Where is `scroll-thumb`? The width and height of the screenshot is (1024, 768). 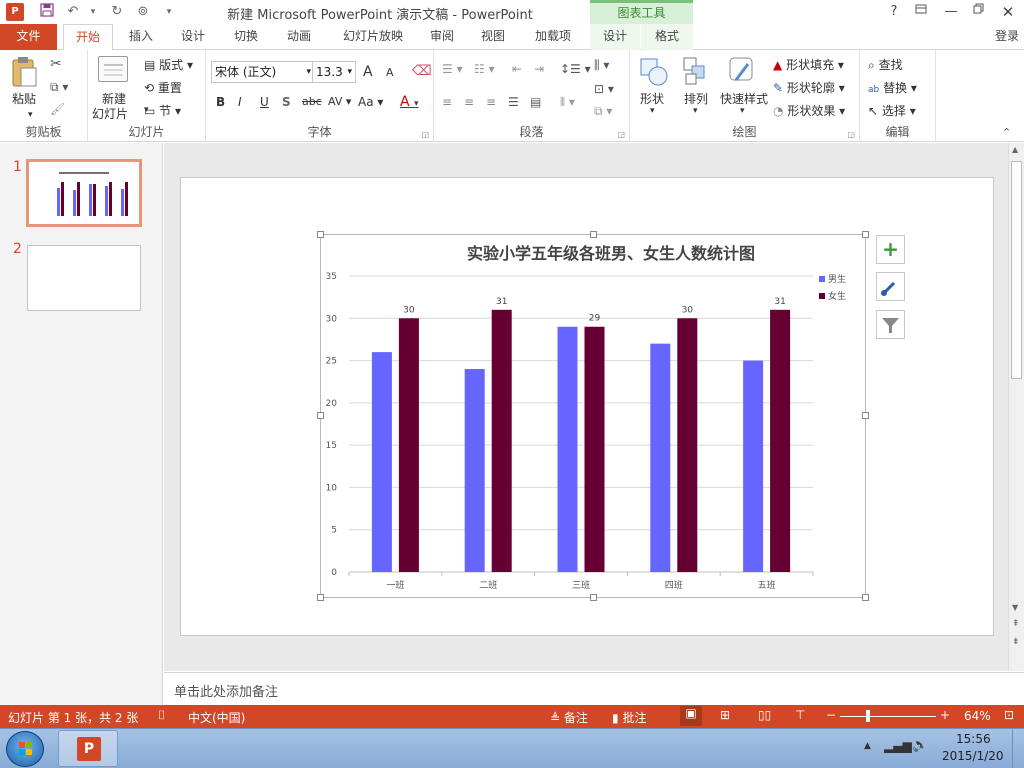
scroll-thumb is located at coordinates (1016, 270).